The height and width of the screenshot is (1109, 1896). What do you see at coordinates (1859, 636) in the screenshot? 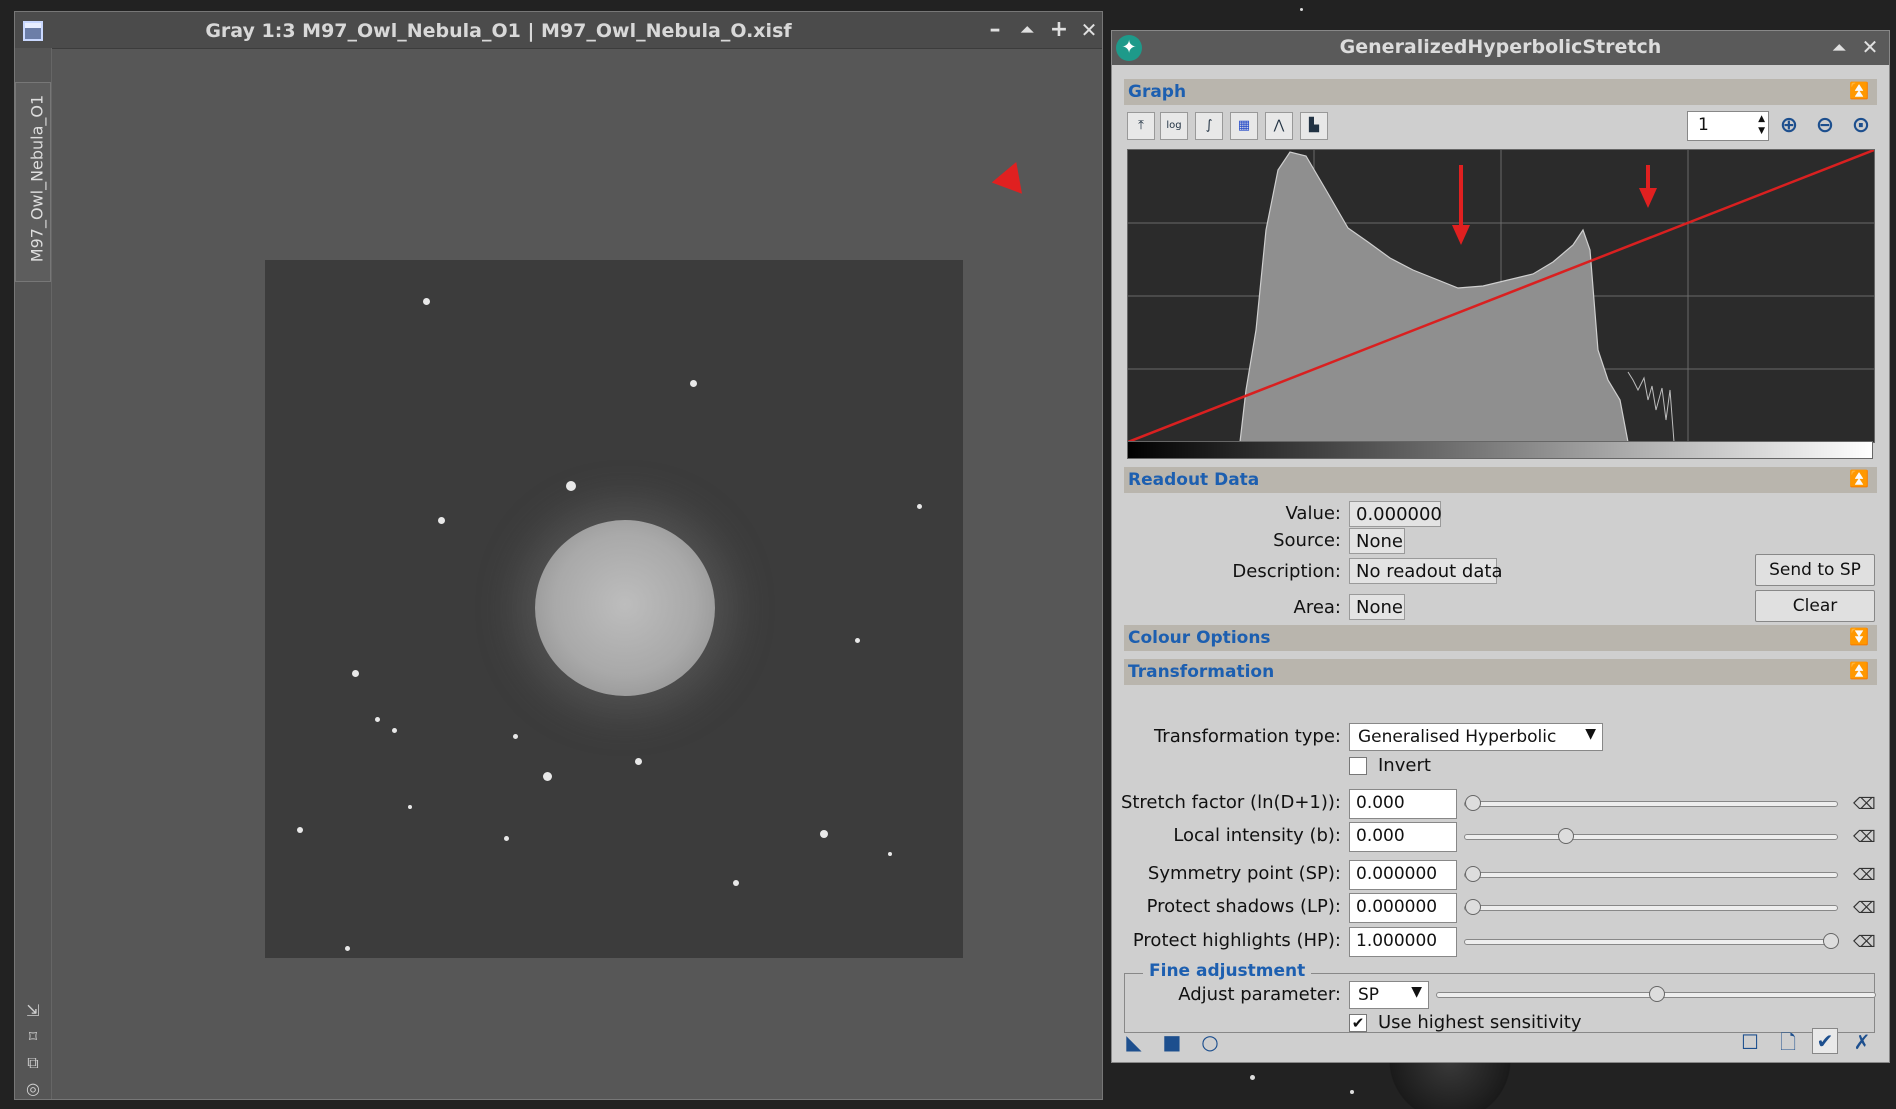
I see `expand-icon: ⏬` at bounding box center [1859, 636].